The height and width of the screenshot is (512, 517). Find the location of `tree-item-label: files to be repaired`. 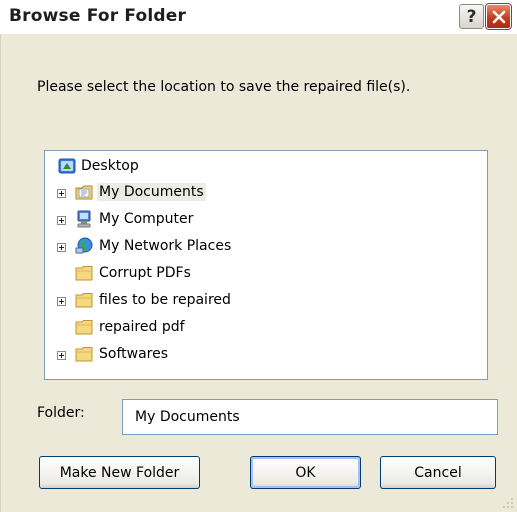

tree-item-label: files to be repaired is located at coordinates (165, 300).